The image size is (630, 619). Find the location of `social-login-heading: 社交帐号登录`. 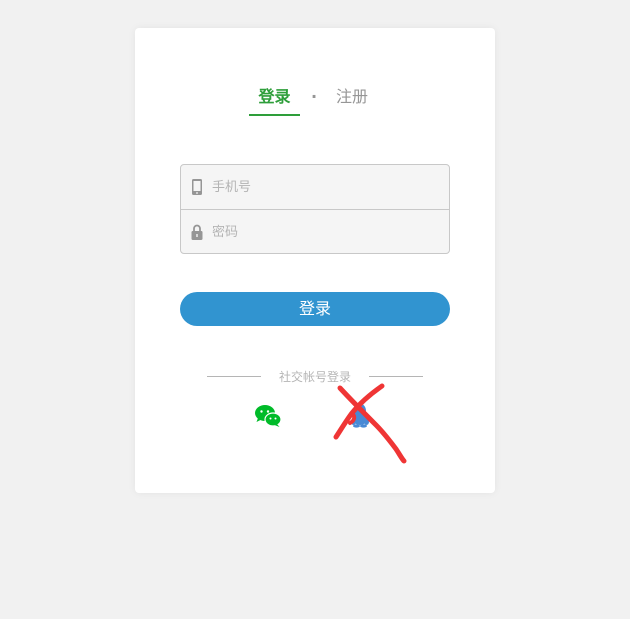

social-login-heading: 社交帐号登录 is located at coordinates (315, 377).